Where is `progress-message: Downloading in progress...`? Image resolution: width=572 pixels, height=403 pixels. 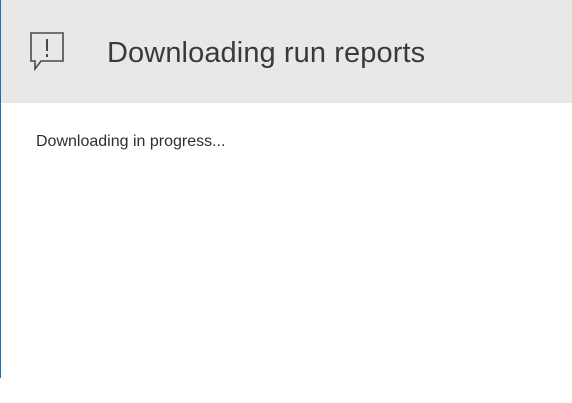 progress-message: Downloading in progress... is located at coordinates (131, 141).